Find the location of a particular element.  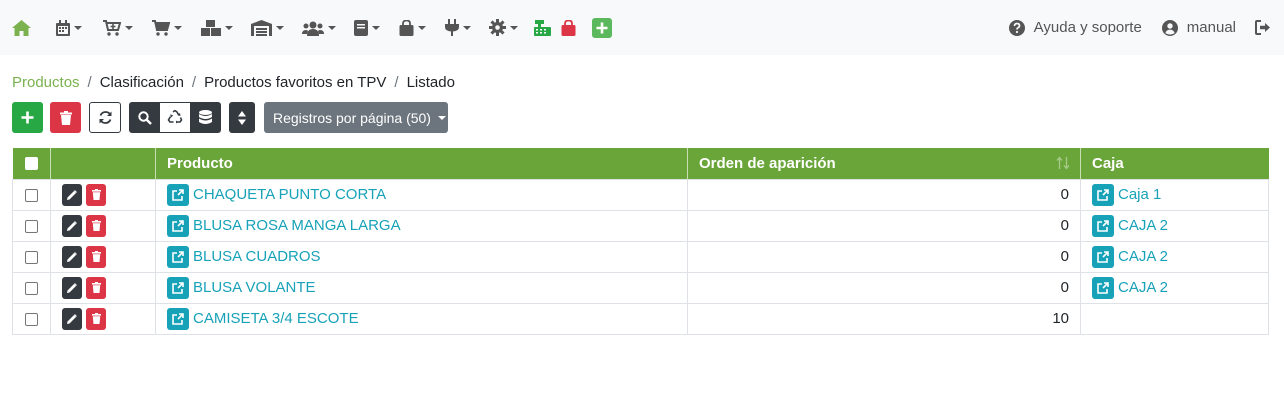

cash-cell: CAJA 2 is located at coordinates (1174, 256).